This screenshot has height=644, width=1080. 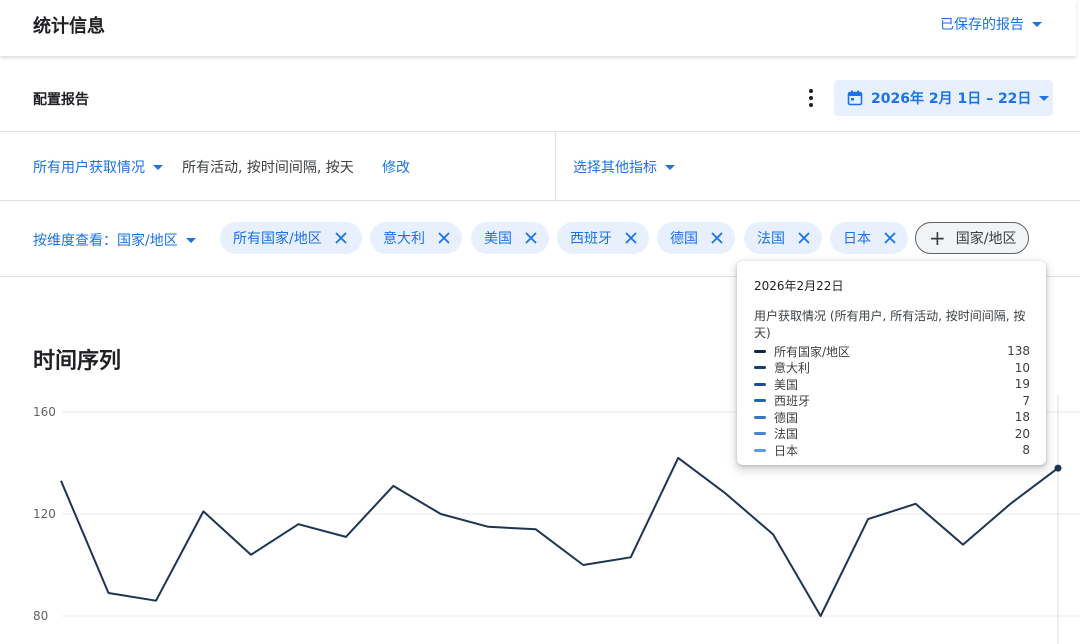 I want to click on add-country-chip: + 国家/地区, so click(x=972, y=238).